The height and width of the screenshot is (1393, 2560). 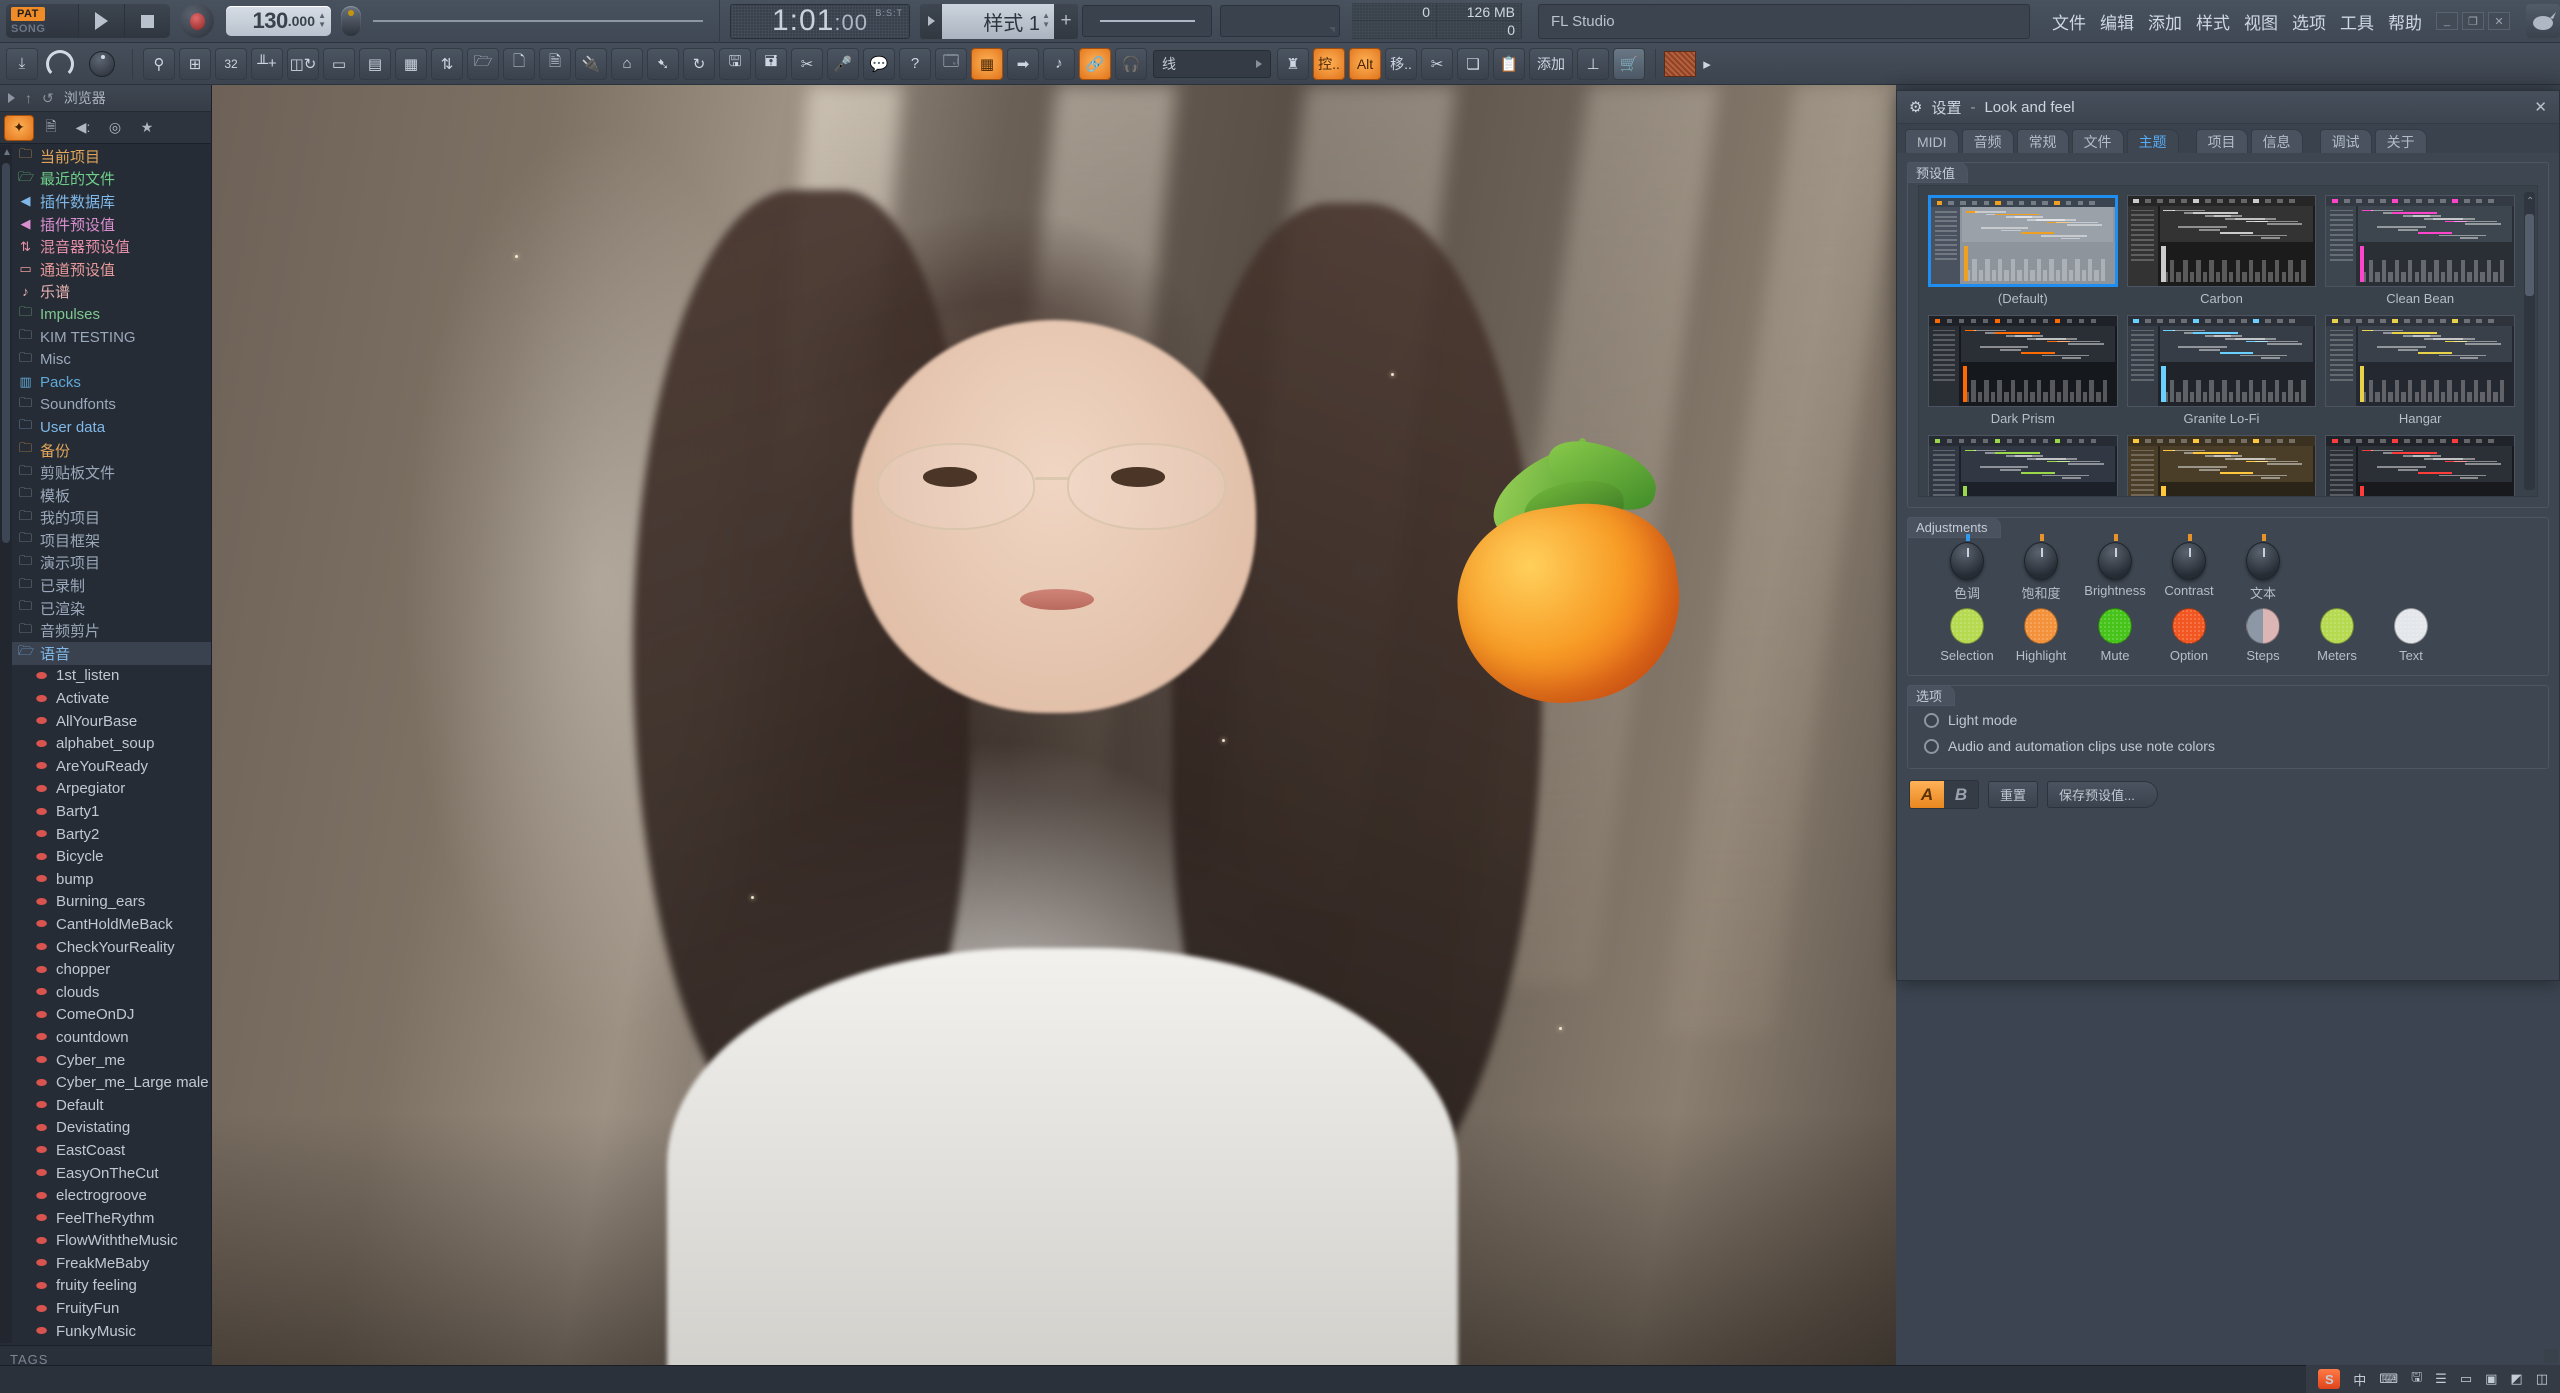 I want to click on online-panel, so click(x=1147, y=21).